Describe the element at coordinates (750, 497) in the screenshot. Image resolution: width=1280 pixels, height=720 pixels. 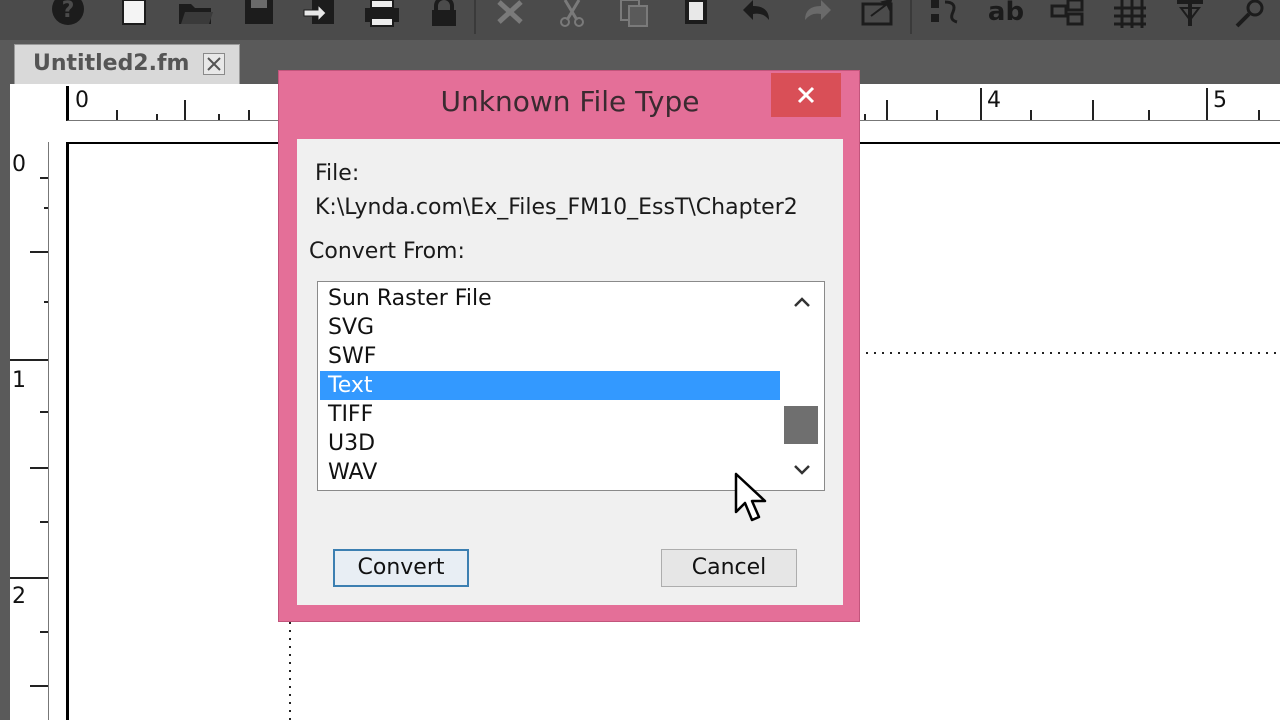
I see `mouse-pointer-icon` at that location.